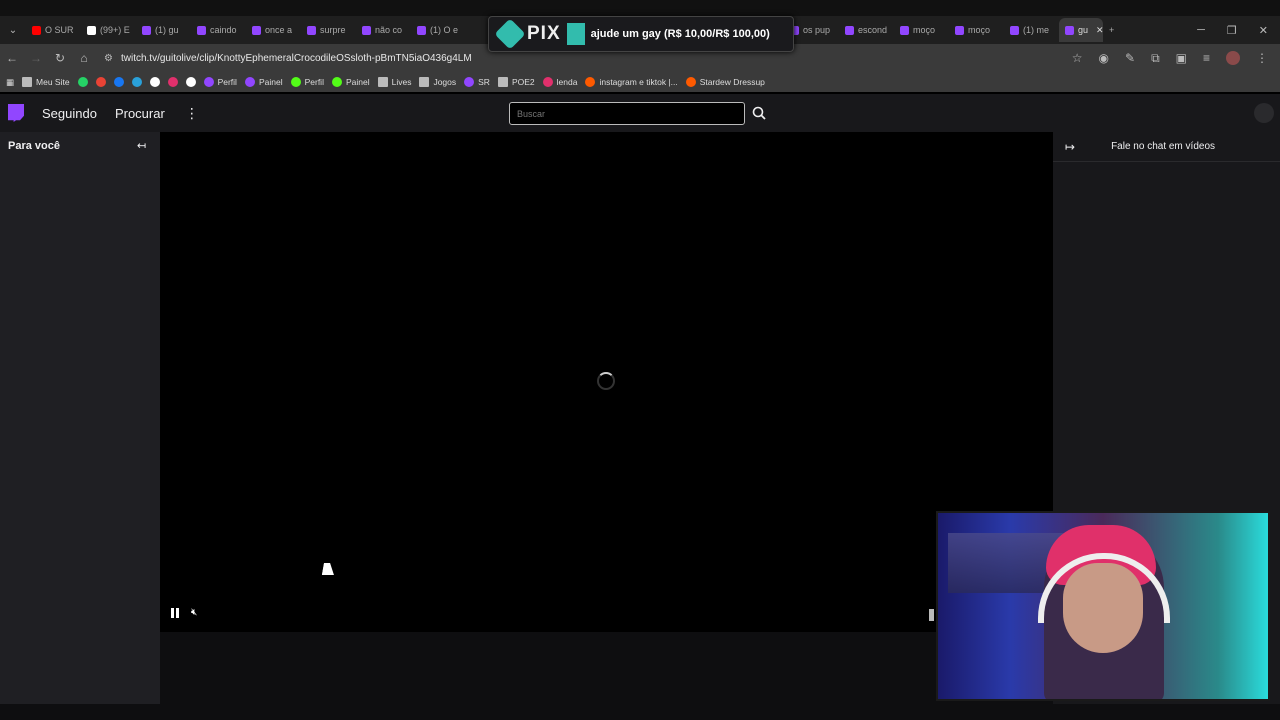  I want to click on tiktok-icon, so click(91, 30).